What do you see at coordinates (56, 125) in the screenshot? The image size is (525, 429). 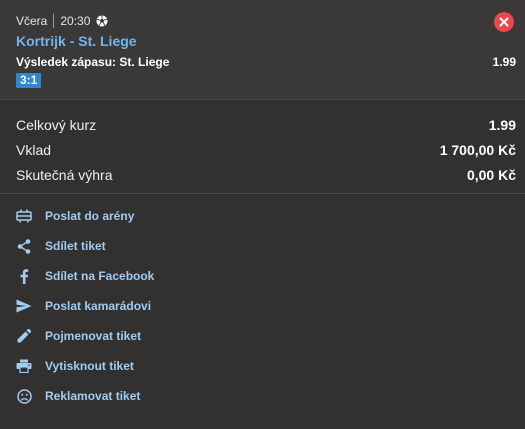 I see `total-odds-label: Celkový kurz` at bounding box center [56, 125].